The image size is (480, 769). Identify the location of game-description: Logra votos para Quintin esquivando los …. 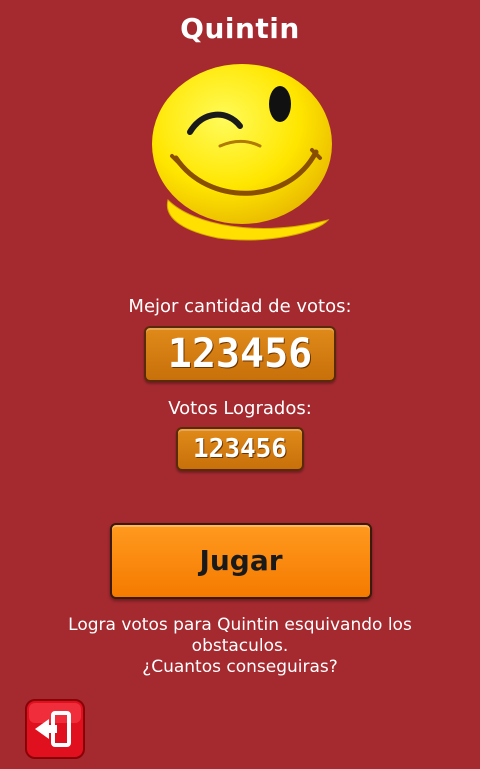
(240, 646).